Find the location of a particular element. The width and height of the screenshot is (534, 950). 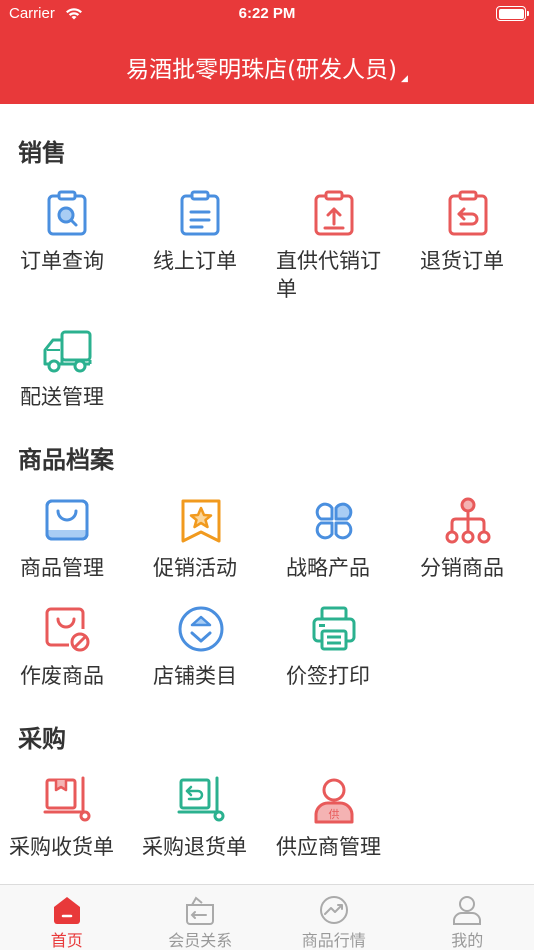

home-icon is located at coordinates (66, 910).